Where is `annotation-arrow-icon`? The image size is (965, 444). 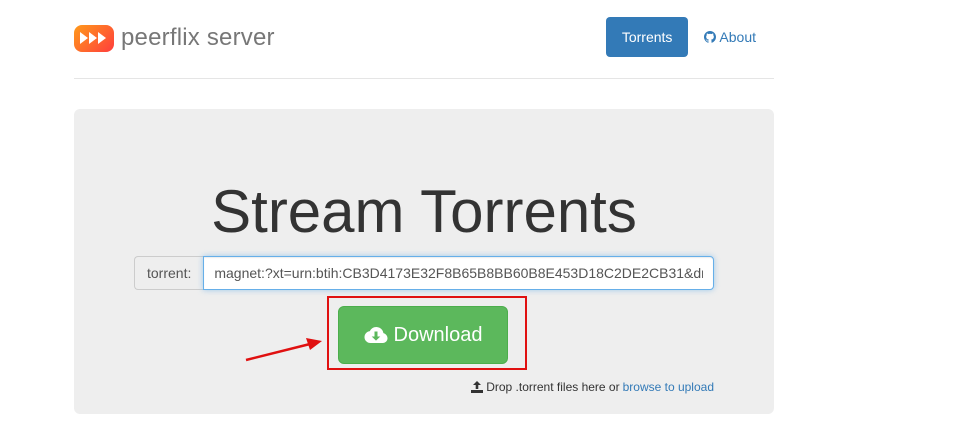 annotation-arrow-icon is located at coordinates (283, 350).